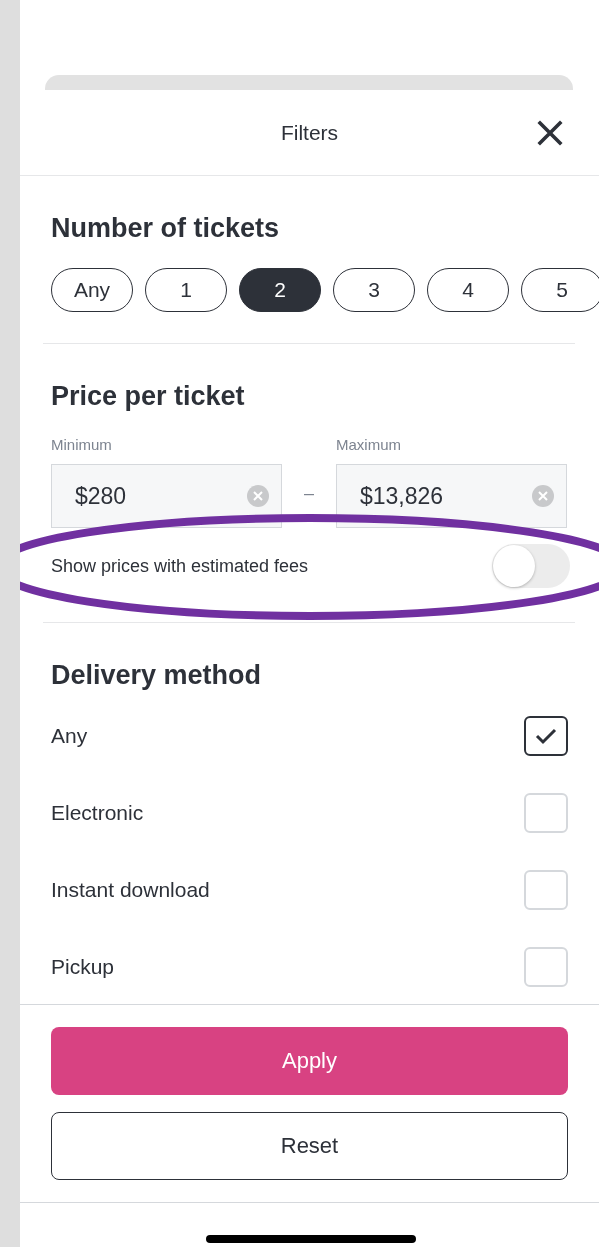 The width and height of the screenshot is (599, 1247). I want to click on minimum-price-field: $280, so click(166, 496).